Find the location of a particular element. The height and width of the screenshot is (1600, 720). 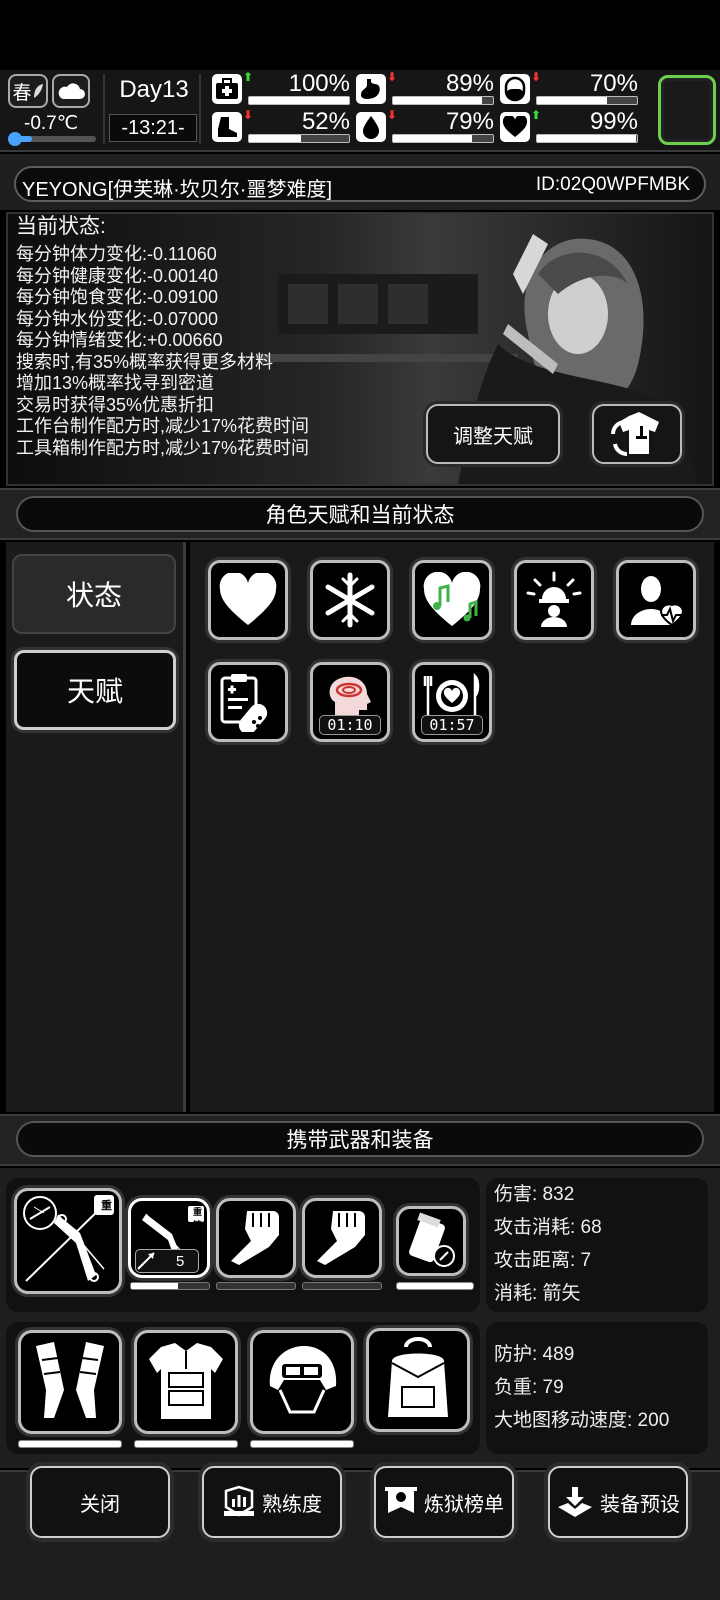

effect-heart is located at coordinates (248, 600).